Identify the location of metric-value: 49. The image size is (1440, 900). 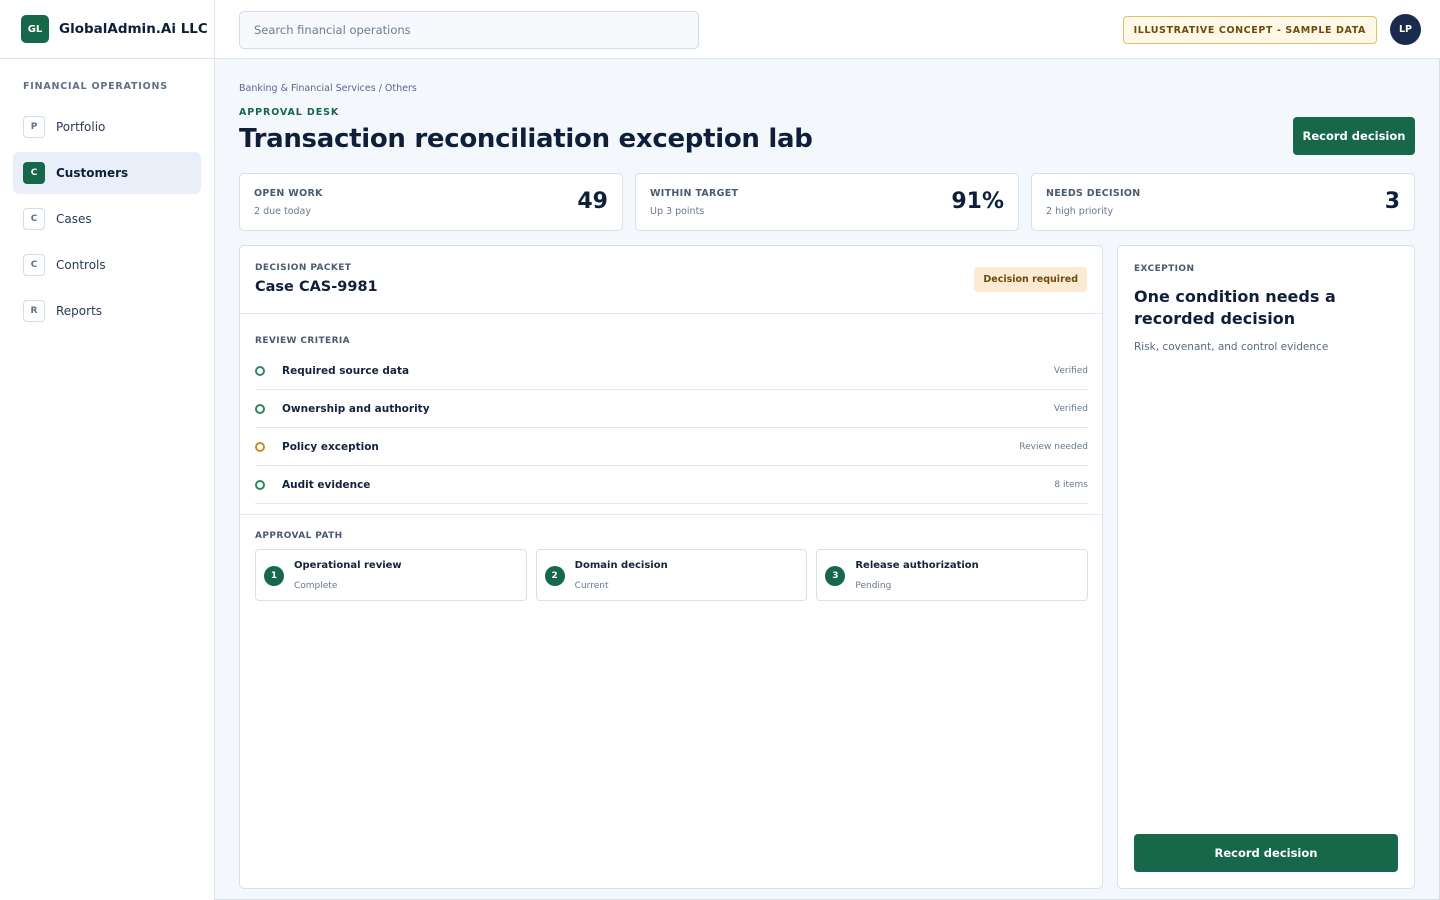
(592, 201).